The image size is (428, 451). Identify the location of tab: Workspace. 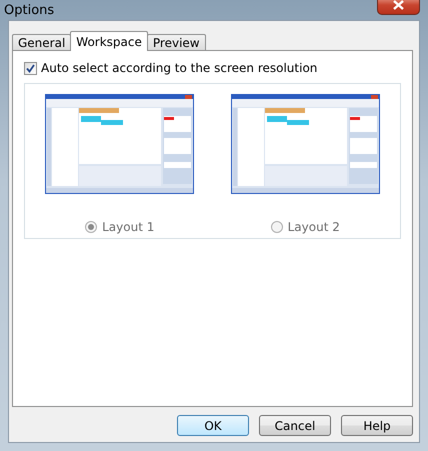
(109, 41).